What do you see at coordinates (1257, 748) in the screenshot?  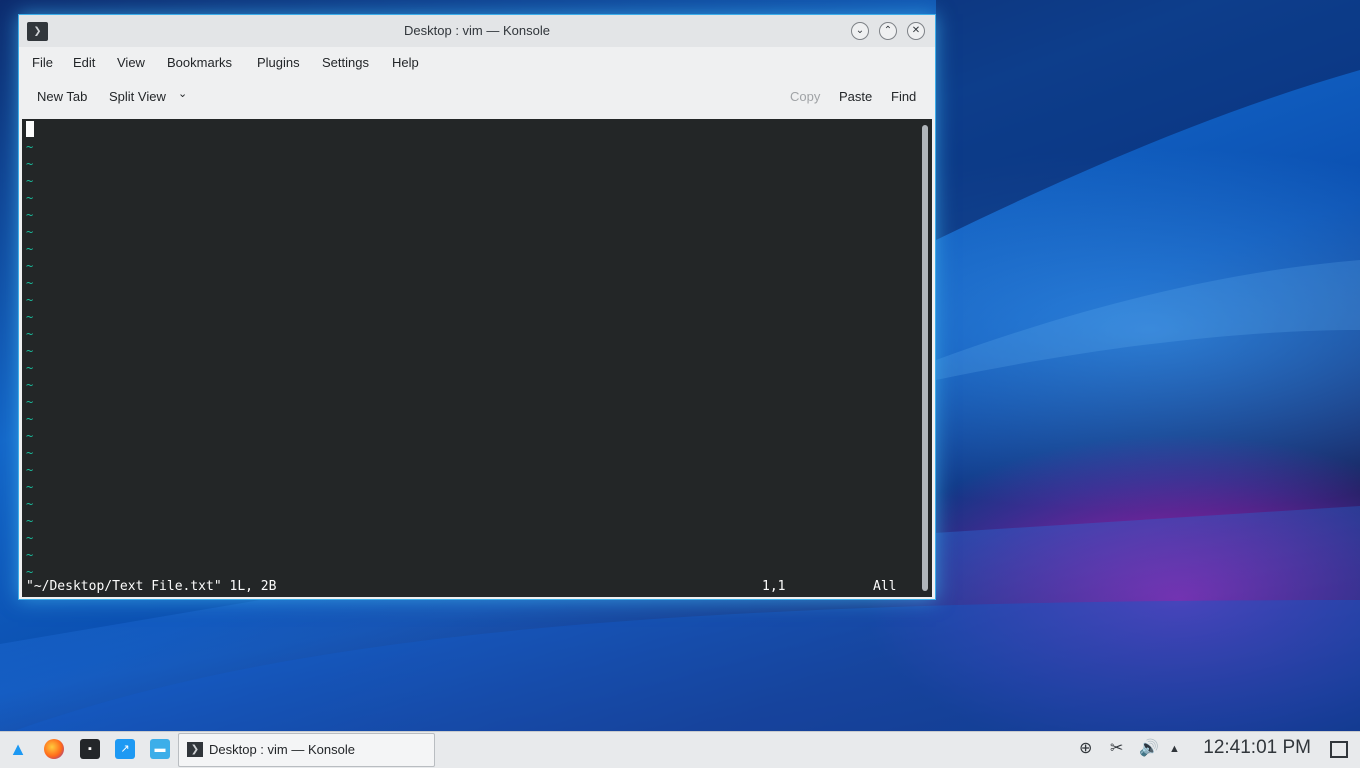 I see `clock: 12:41:01 PM` at bounding box center [1257, 748].